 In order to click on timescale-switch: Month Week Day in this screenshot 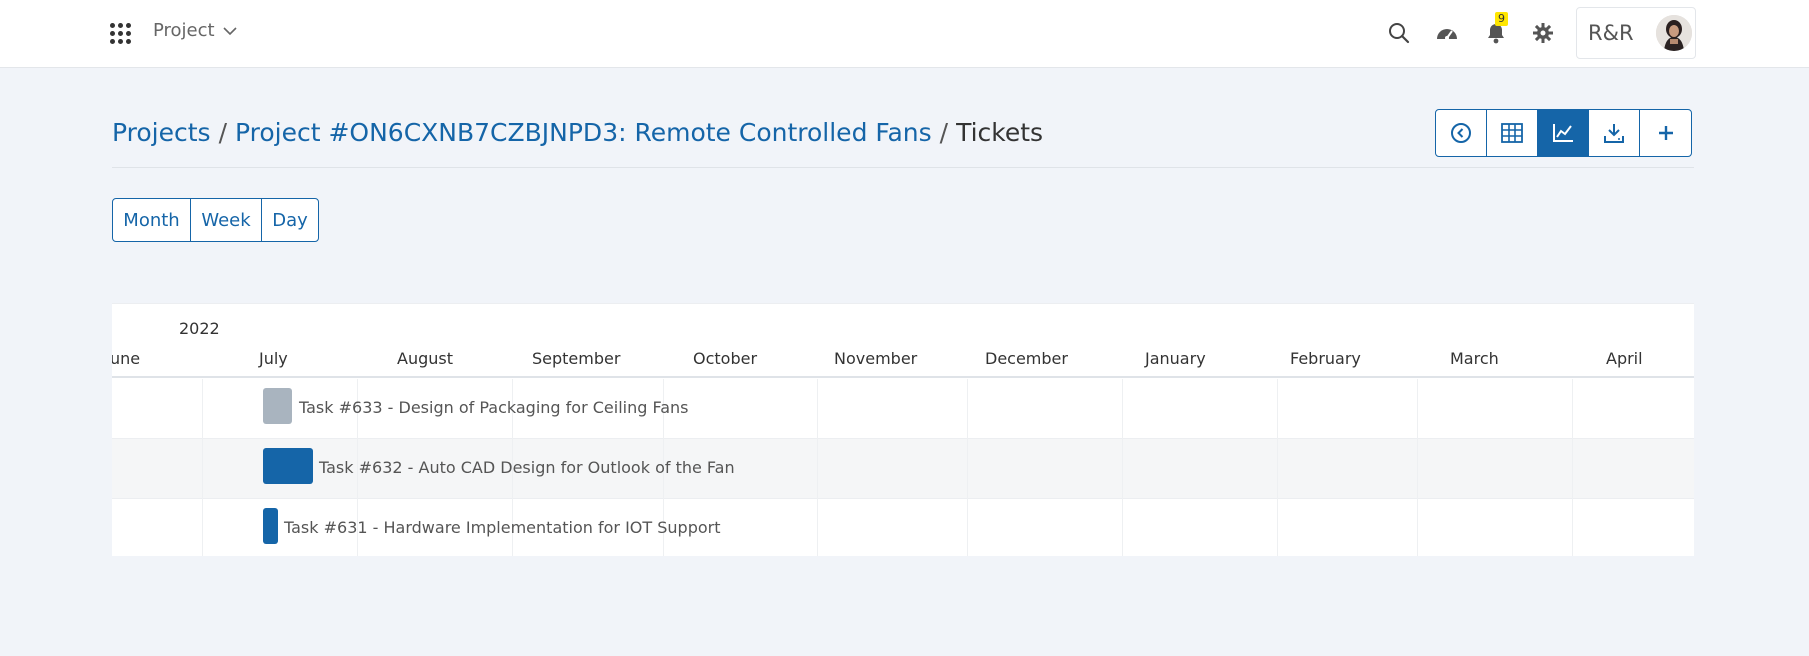, I will do `click(215, 220)`.